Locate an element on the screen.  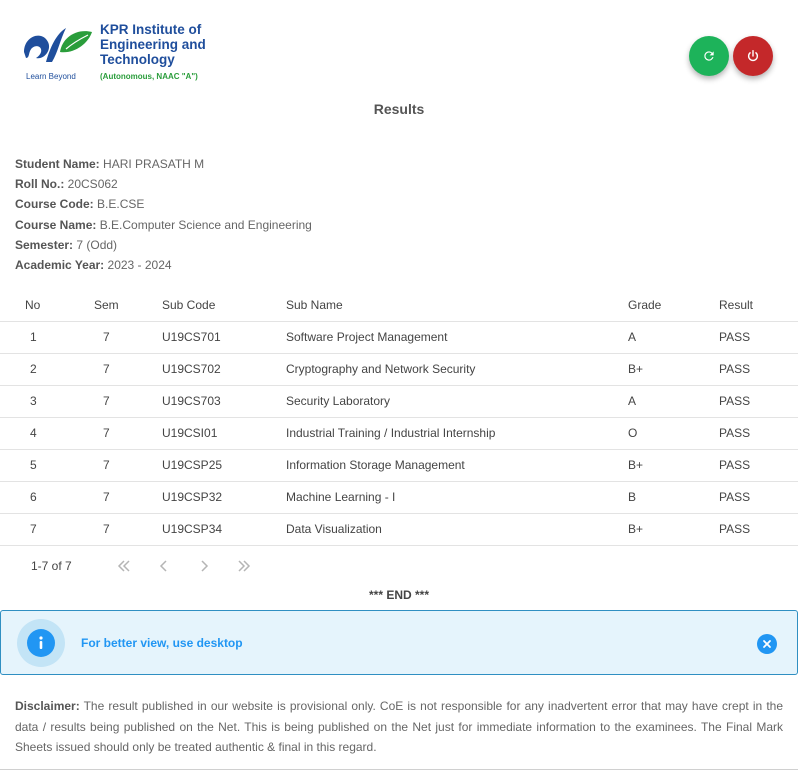
student-name-value: HARI PRASATH M is located at coordinates (154, 164).